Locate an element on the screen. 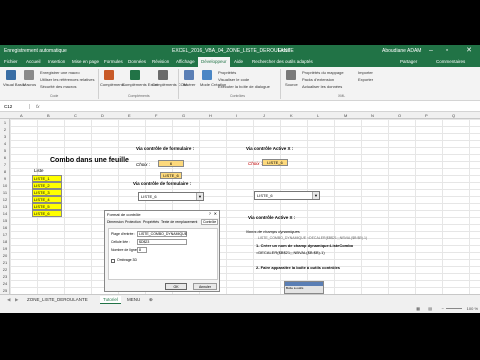  relative-refs: Utiliser les références relatives is located at coordinates (67, 79).